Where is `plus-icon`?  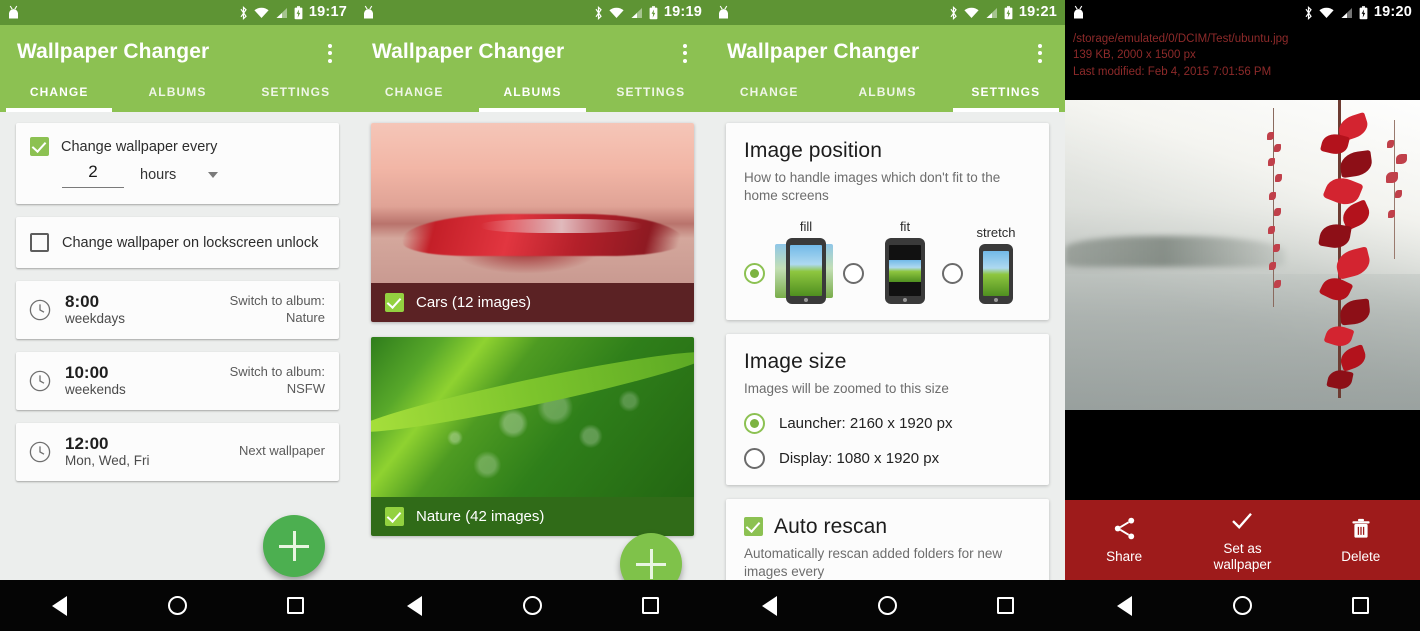 plus-icon is located at coordinates (294, 546).